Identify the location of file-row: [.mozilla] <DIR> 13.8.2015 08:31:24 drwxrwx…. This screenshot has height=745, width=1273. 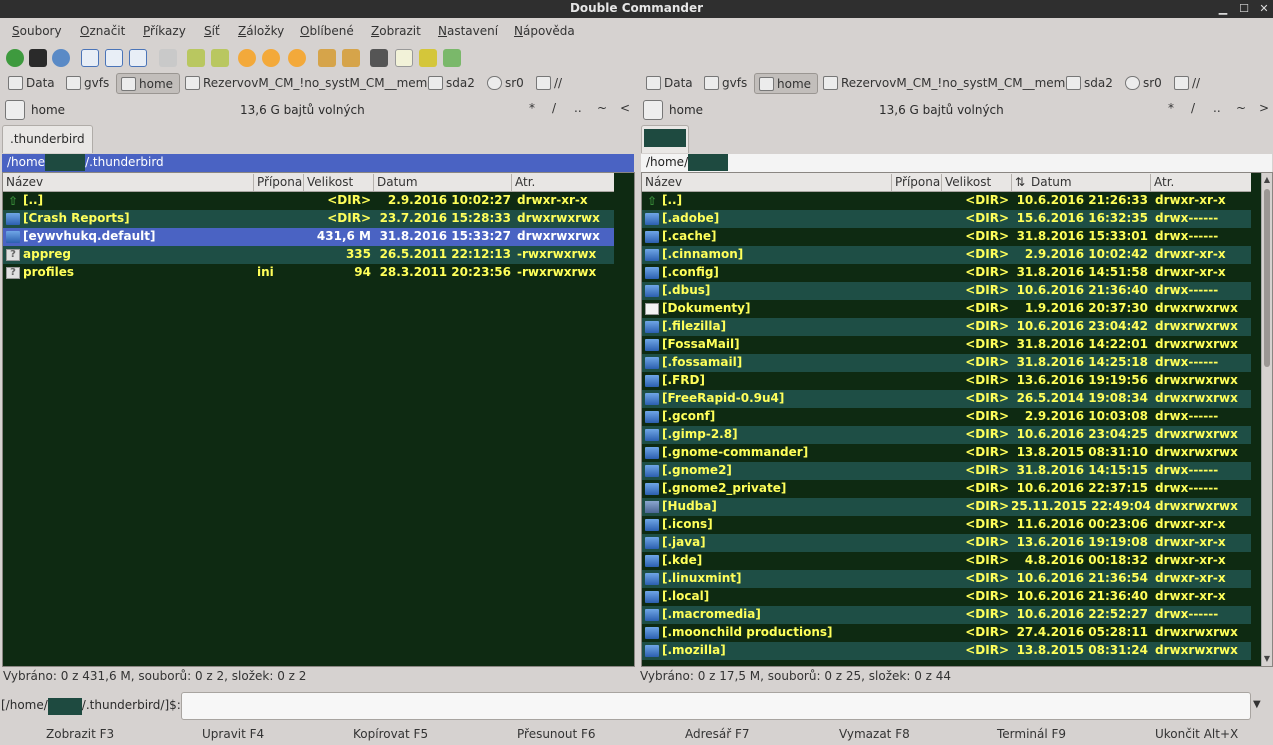
(946, 651).